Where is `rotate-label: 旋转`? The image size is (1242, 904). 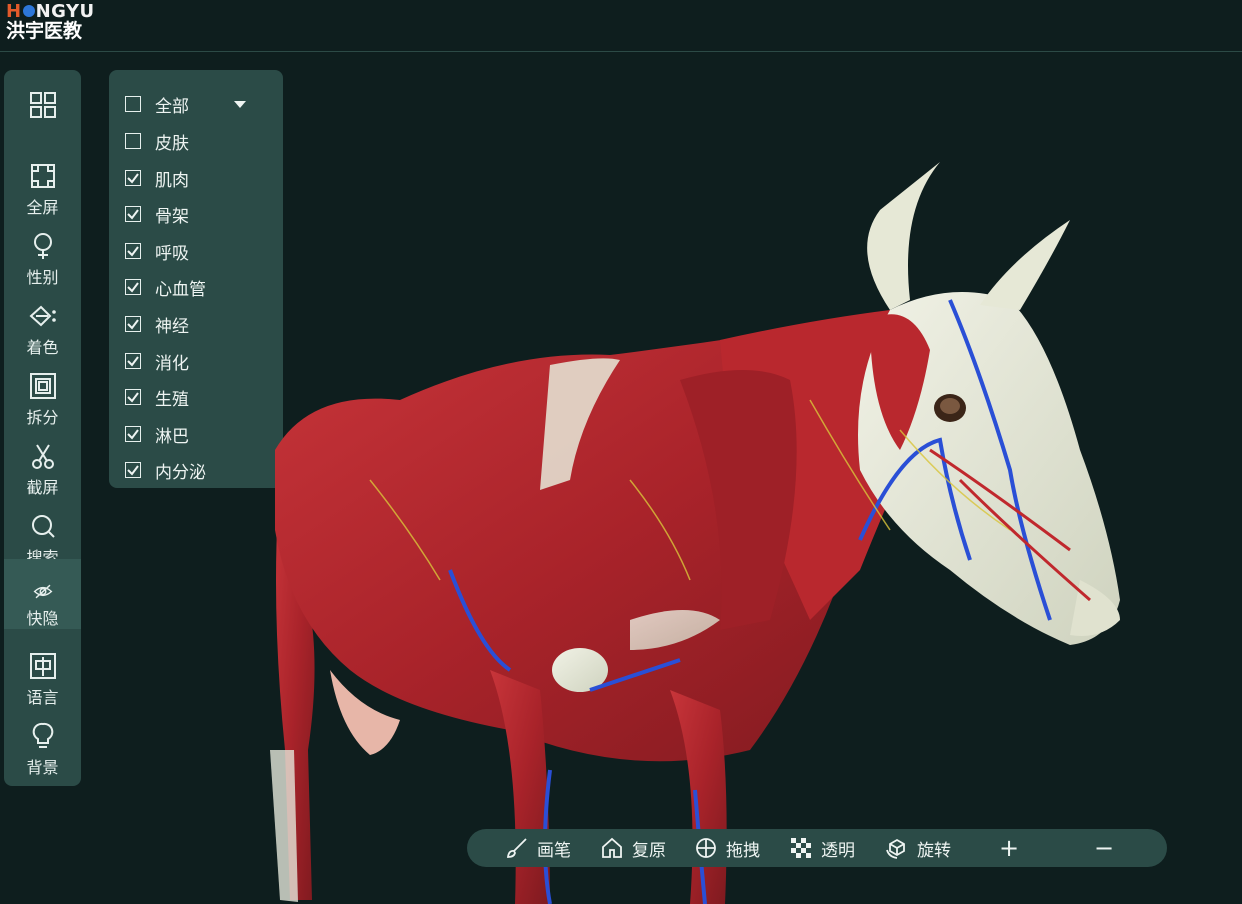
rotate-label: 旋转 is located at coordinates (934, 850).